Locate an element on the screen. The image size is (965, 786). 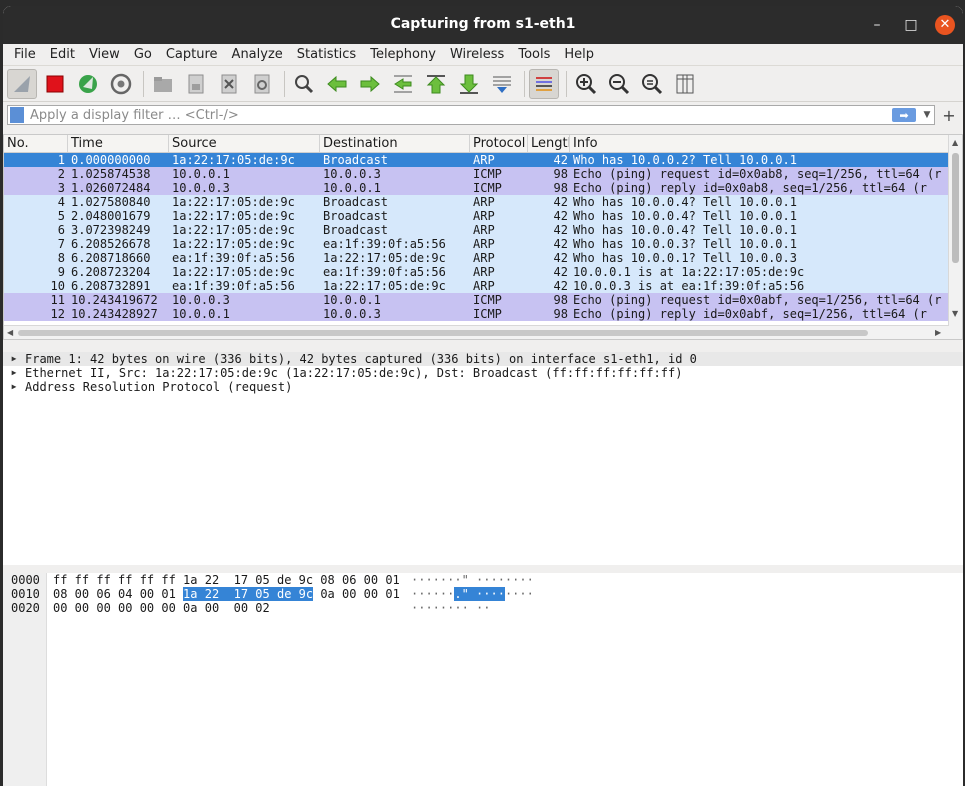
reload-file-icon is located at coordinates (262, 84).